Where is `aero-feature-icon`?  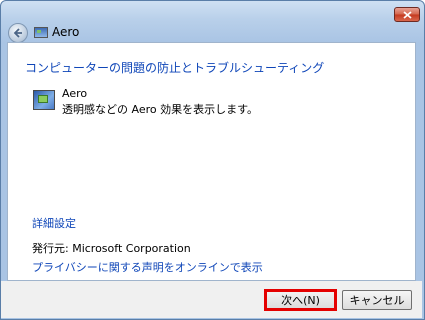
aero-feature-icon is located at coordinates (44, 100).